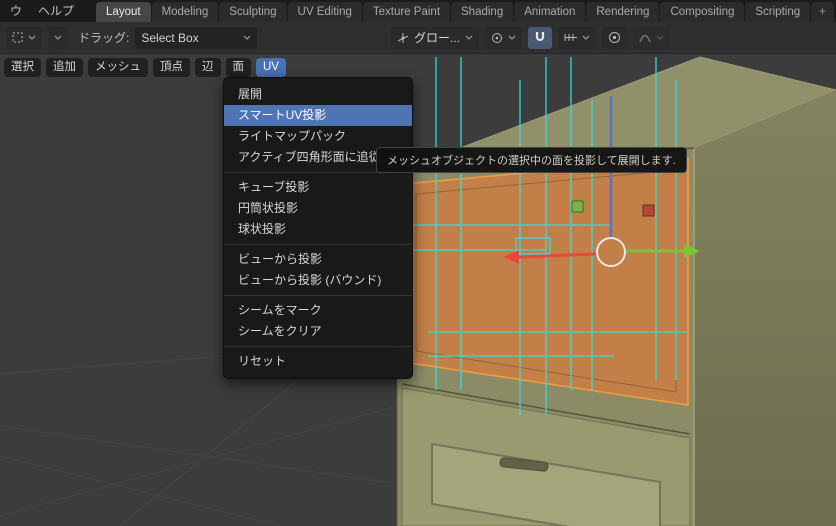 This screenshot has height=526, width=836. Describe the element at coordinates (64, 67) in the screenshot. I see `menu-add: 追加` at that location.